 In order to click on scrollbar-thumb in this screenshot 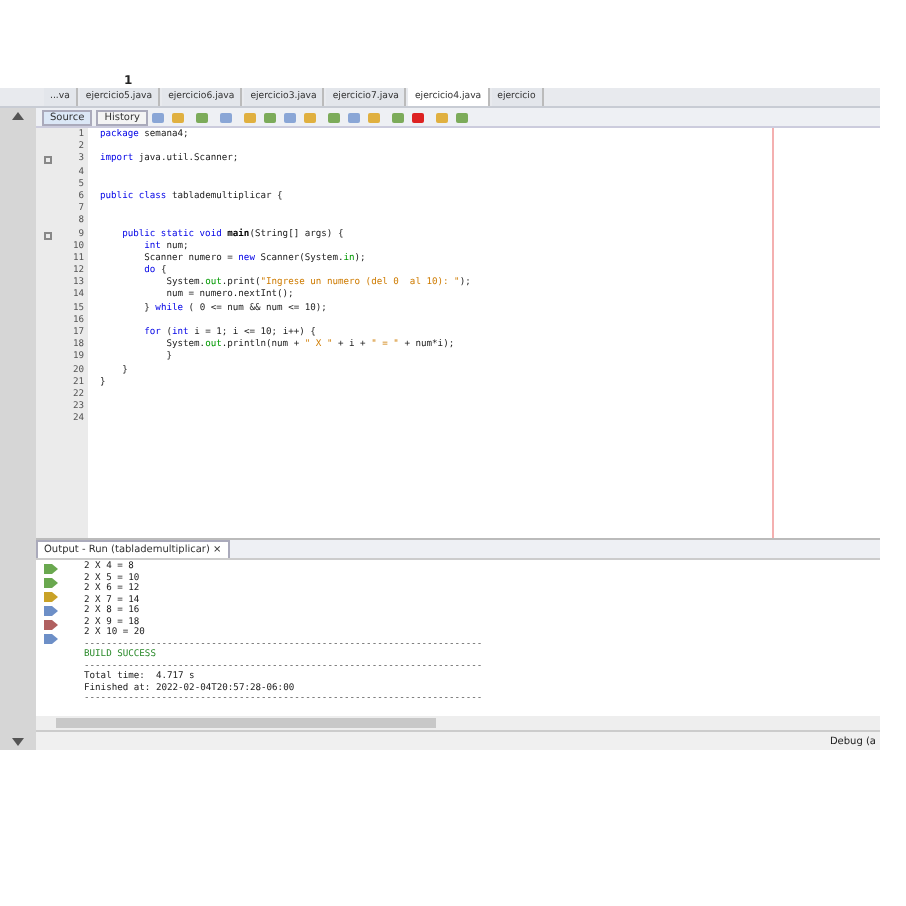, I will do `click(246, 723)`.